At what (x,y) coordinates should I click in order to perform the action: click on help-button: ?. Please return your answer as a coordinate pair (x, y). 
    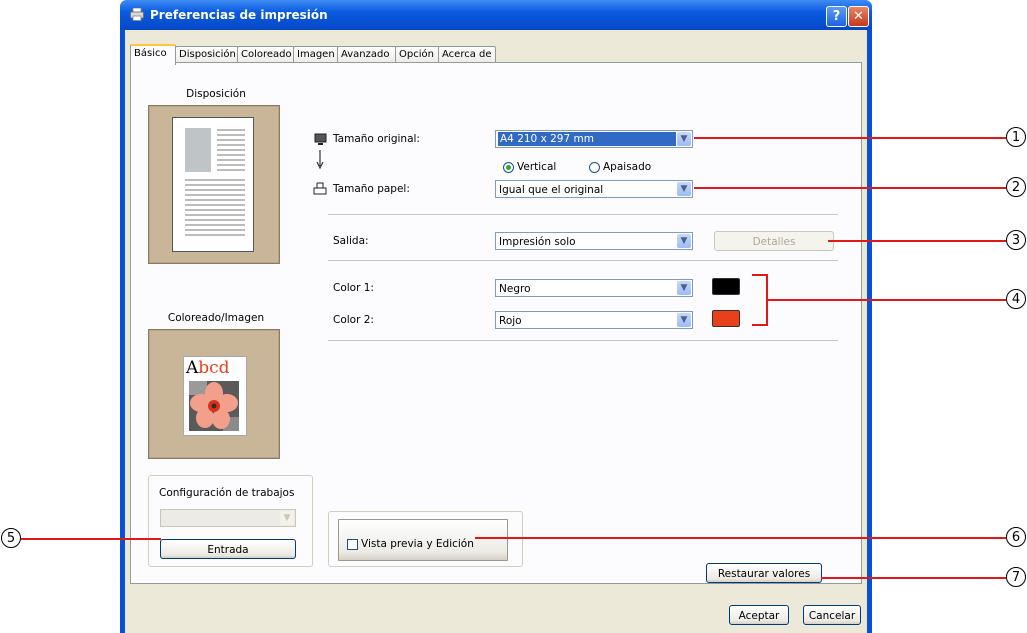
    Looking at the image, I should click on (836, 16).